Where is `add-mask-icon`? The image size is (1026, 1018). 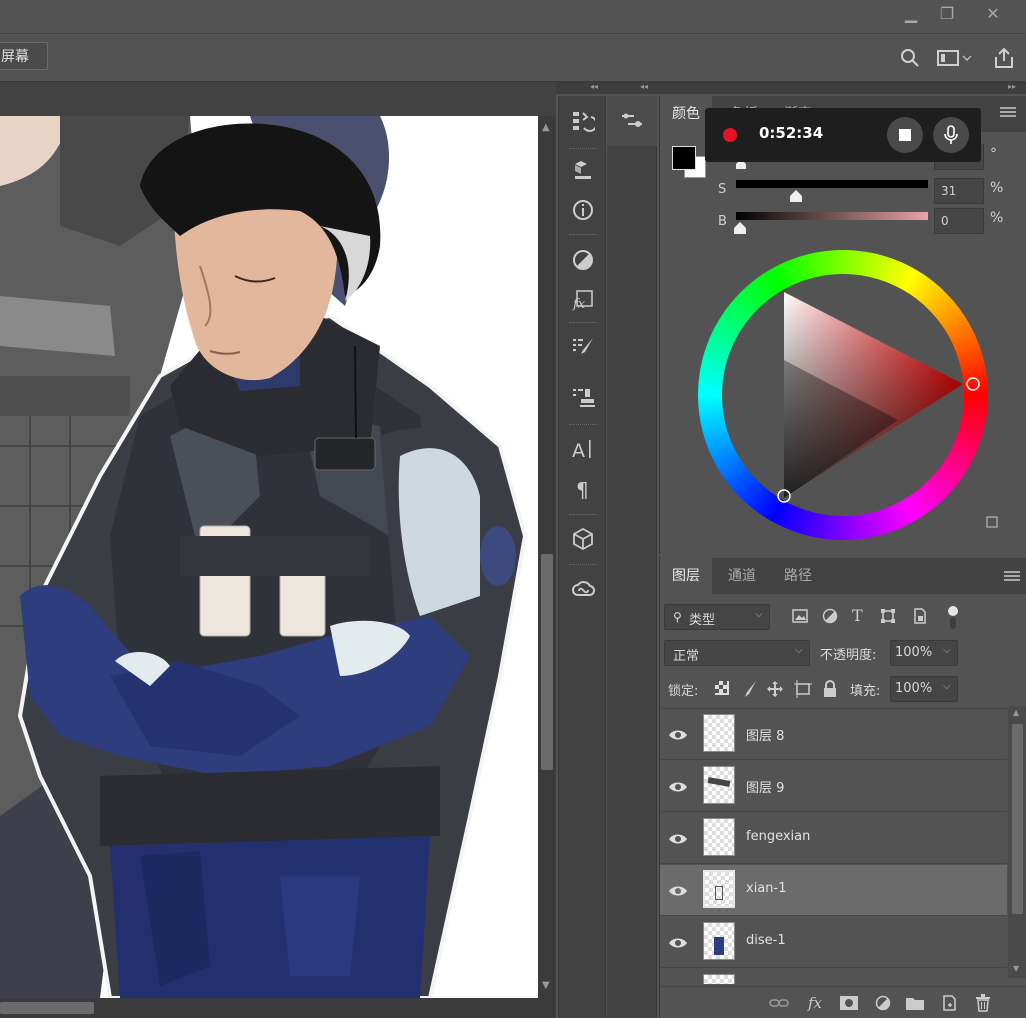
add-mask-icon is located at coordinates (849, 1003).